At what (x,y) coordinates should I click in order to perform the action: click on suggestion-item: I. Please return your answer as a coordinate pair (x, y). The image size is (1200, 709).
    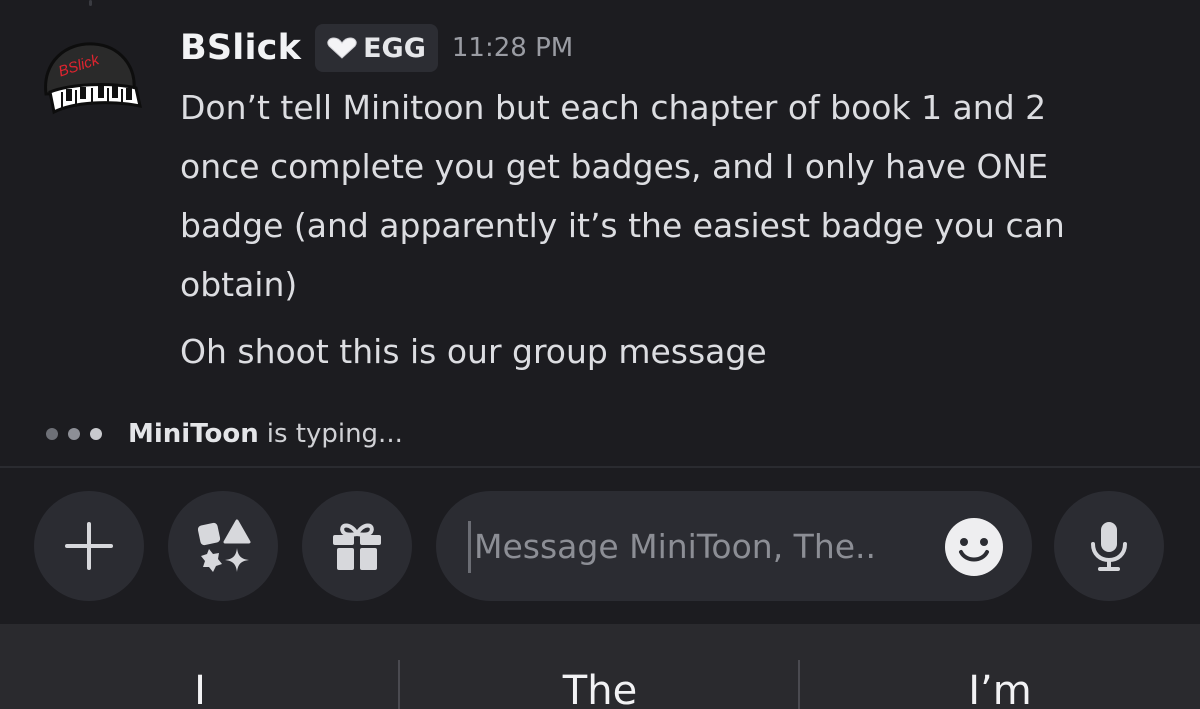
    Looking at the image, I should click on (200, 688).